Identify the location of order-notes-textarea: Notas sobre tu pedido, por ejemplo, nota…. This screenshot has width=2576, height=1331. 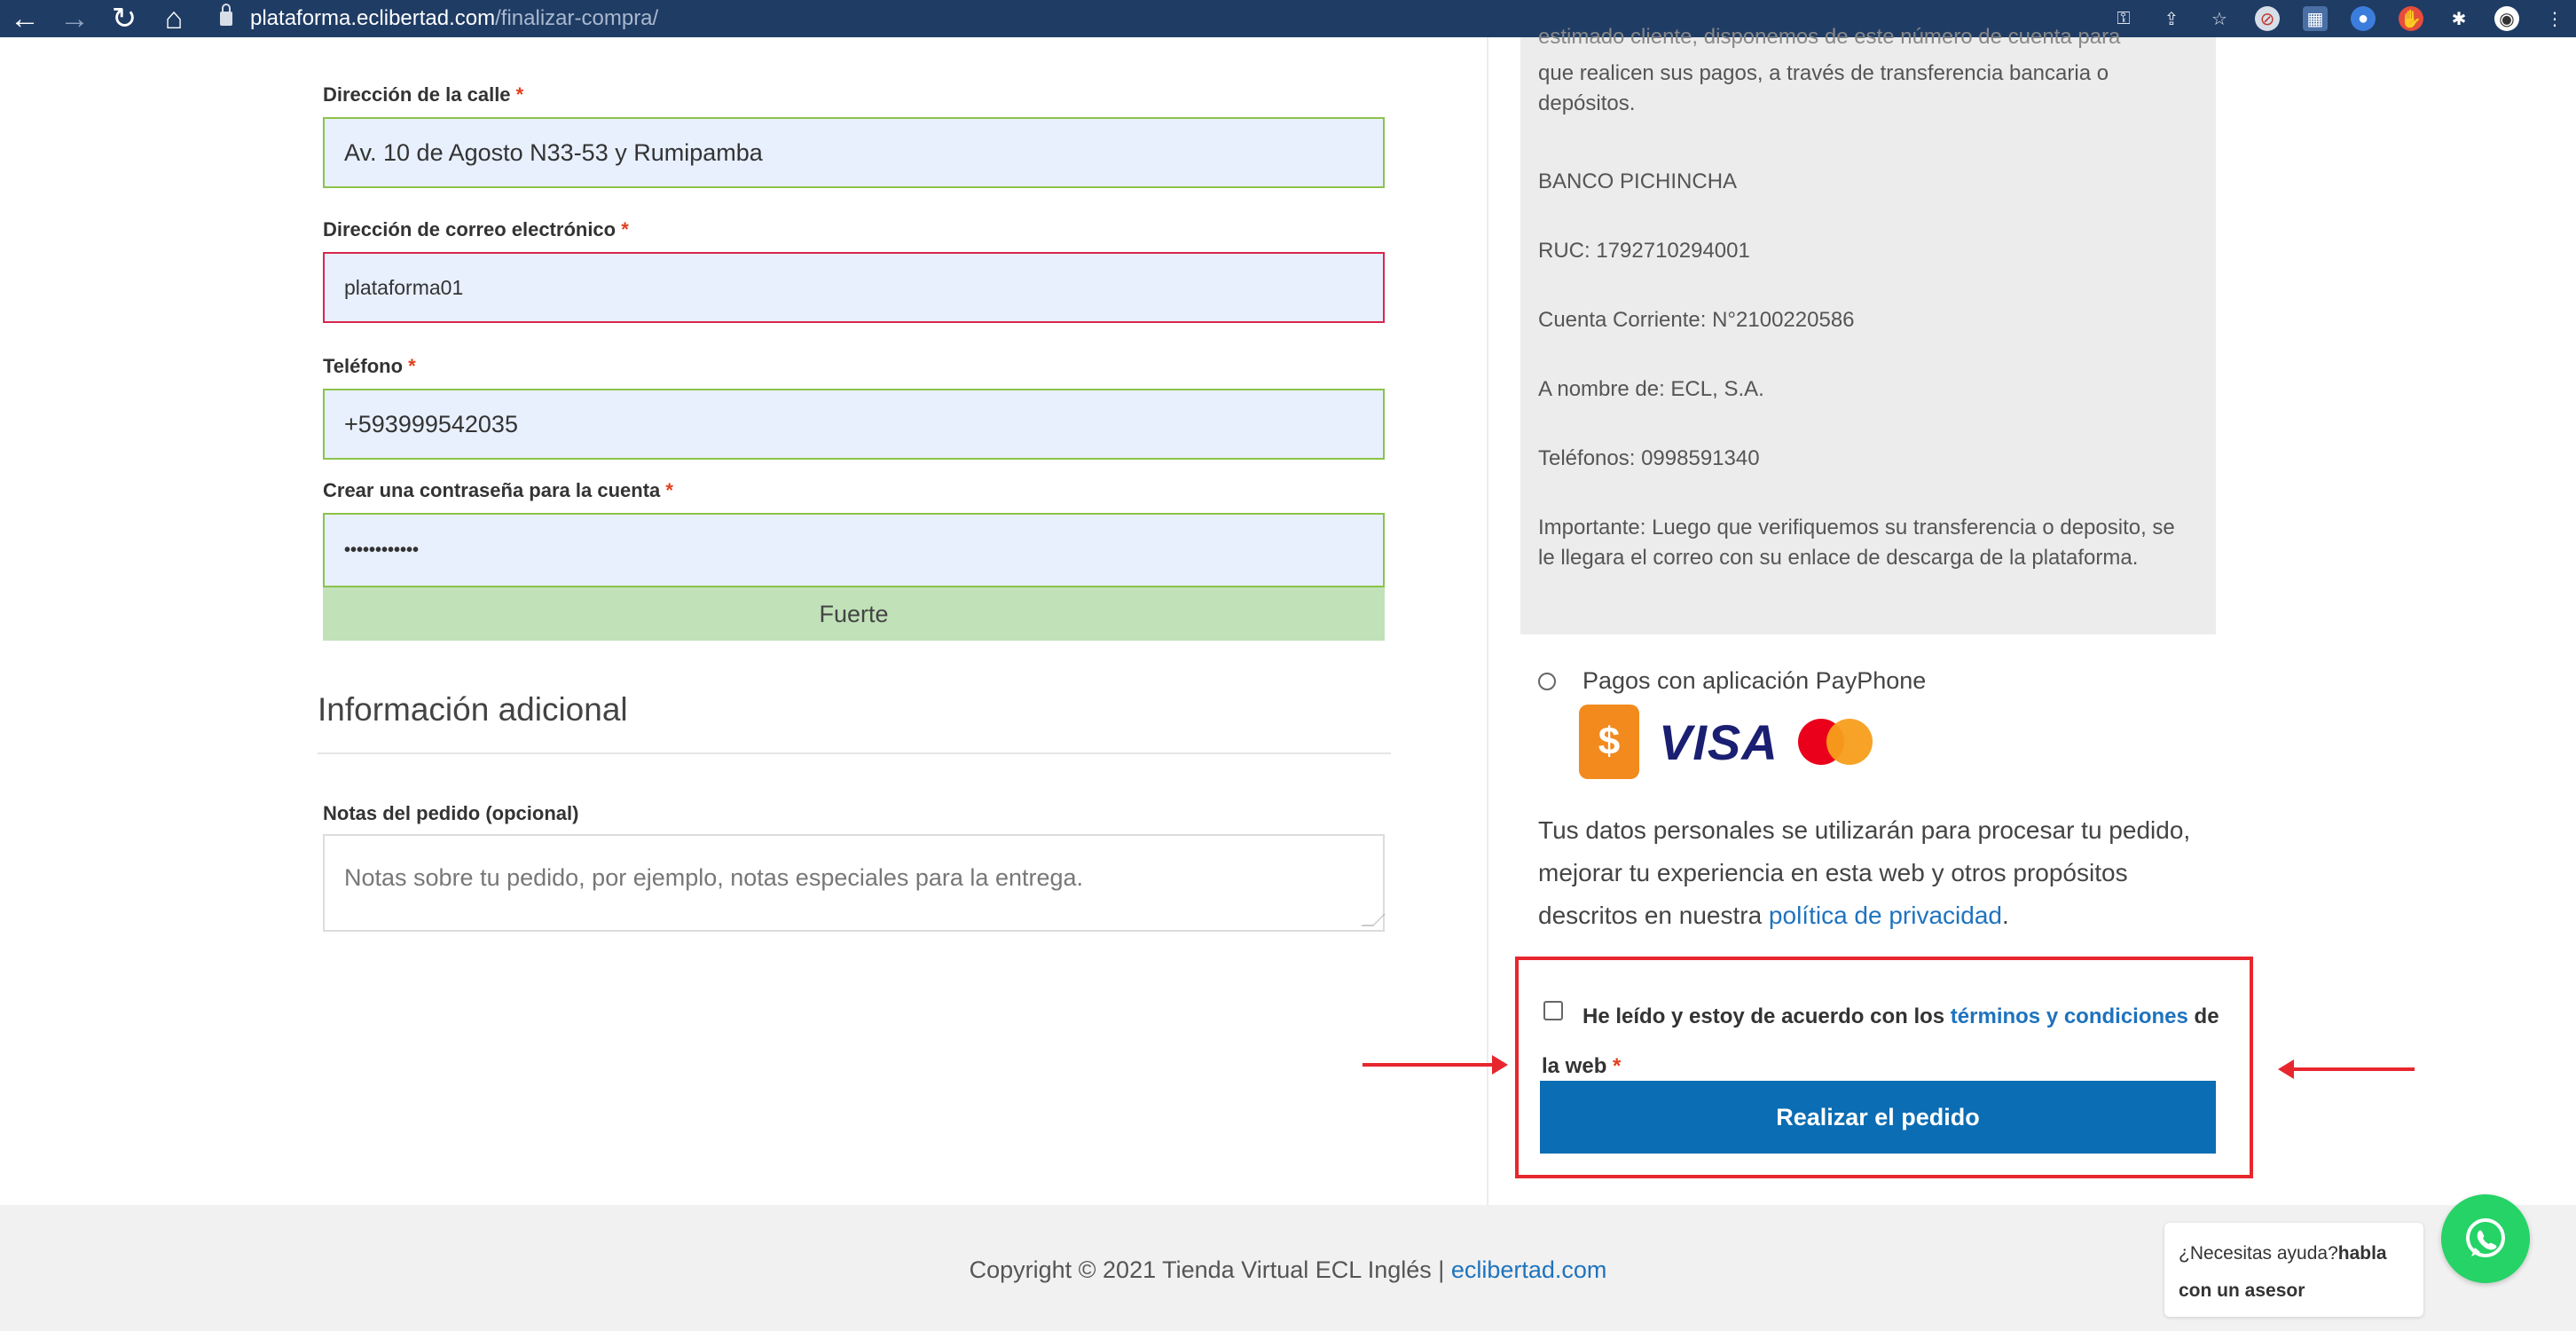
(854, 883).